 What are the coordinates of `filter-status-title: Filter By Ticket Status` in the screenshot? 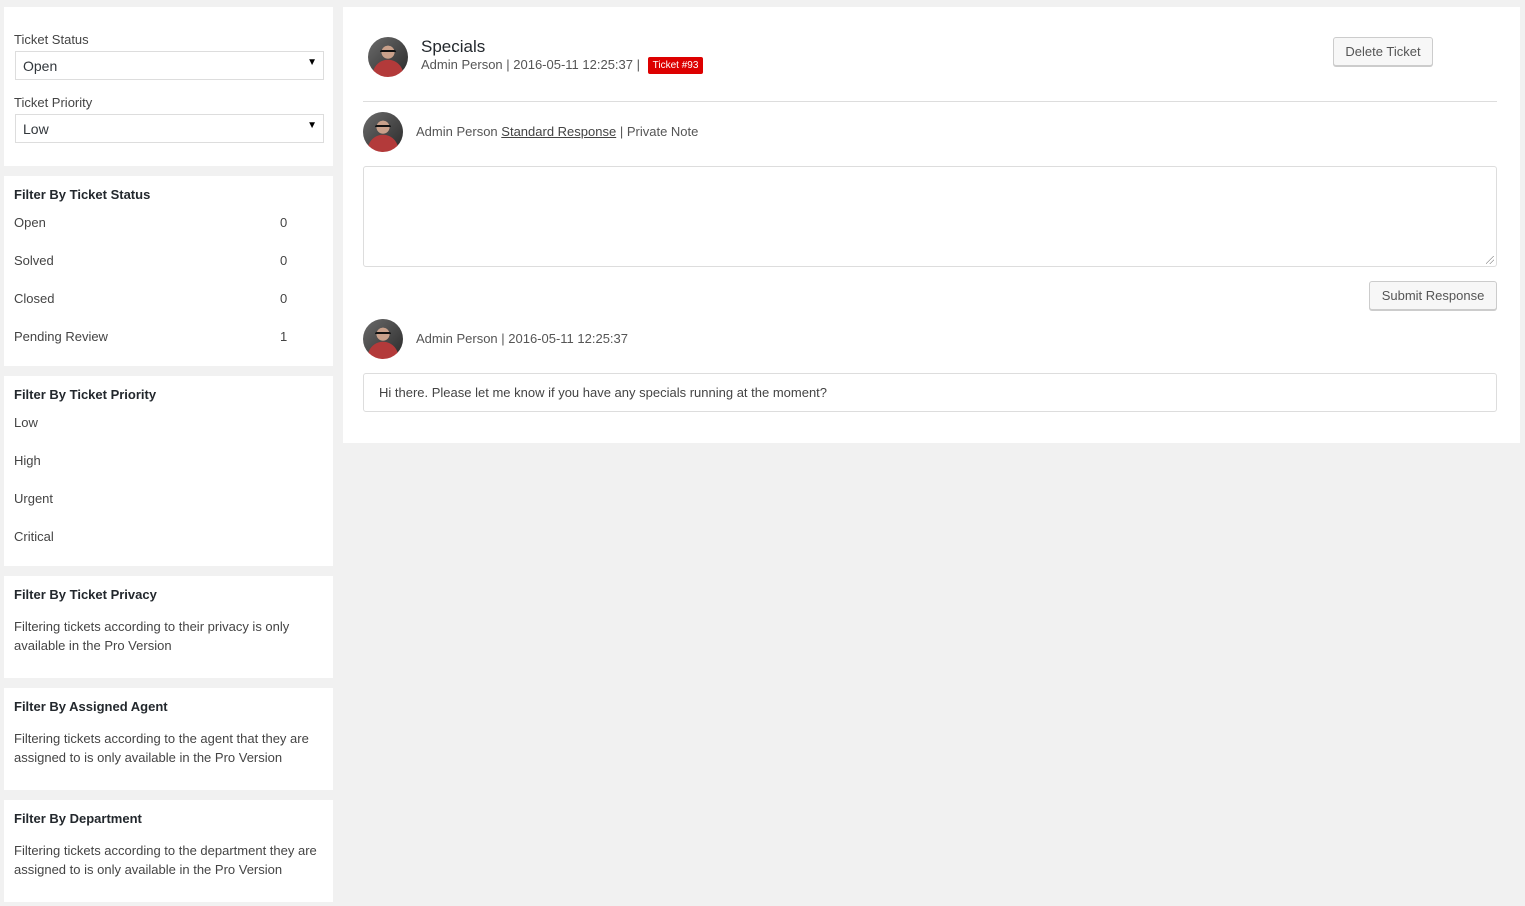 It's located at (82, 194).